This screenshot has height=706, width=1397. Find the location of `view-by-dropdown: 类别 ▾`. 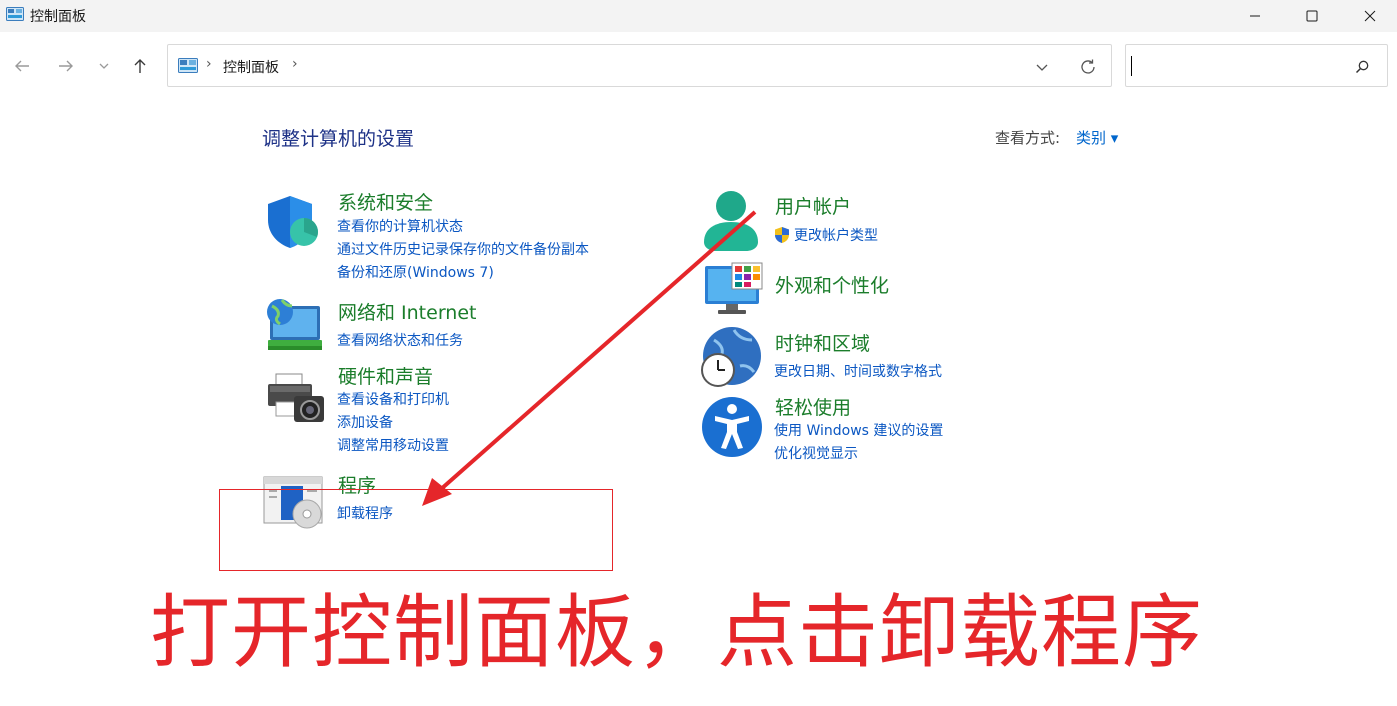

view-by-dropdown: 类别 ▾ is located at coordinates (1097, 137).